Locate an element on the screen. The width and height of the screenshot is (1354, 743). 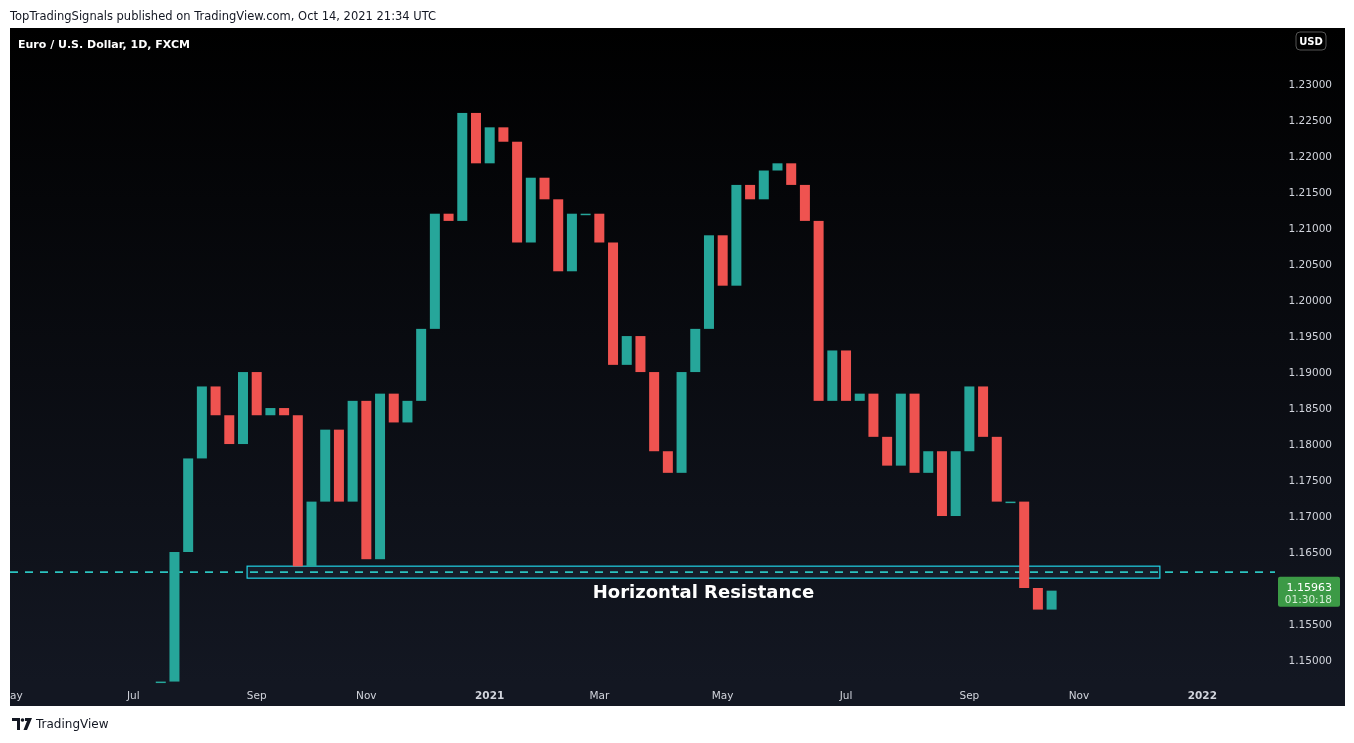
date-label: ay is located at coordinates (16, 695).